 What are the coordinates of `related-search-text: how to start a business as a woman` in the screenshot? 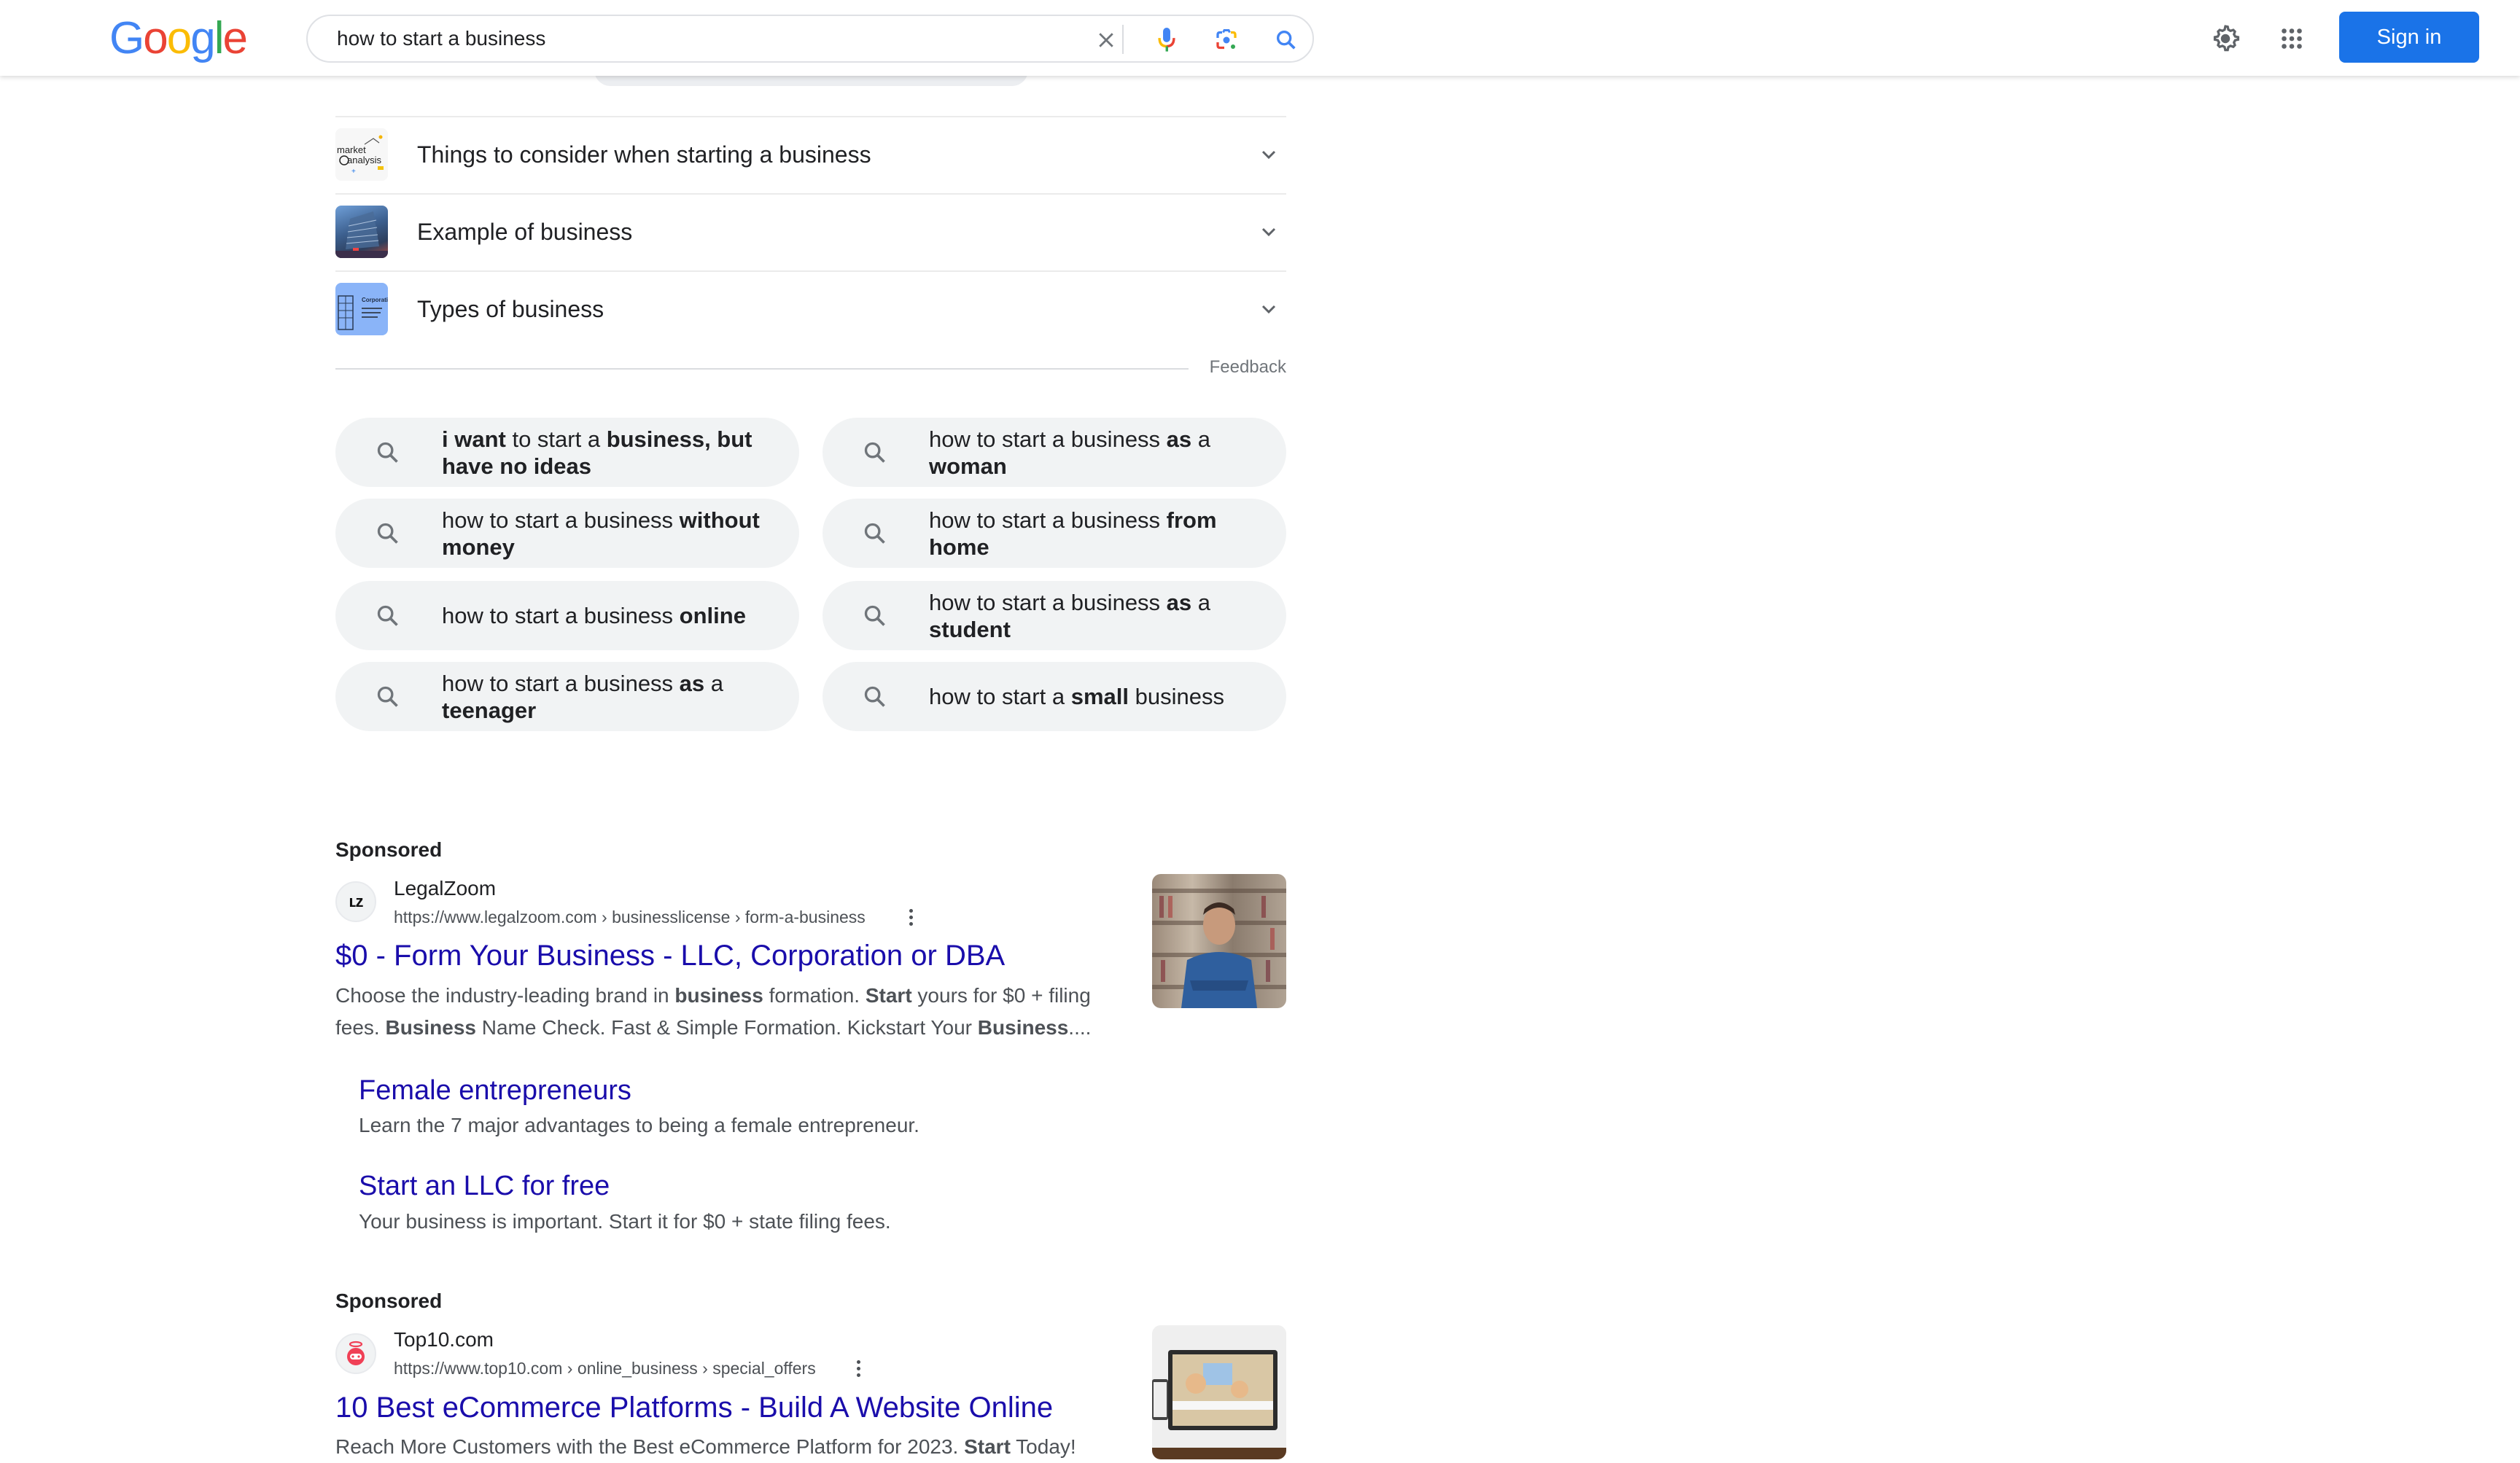 It's located at (1099, 453).